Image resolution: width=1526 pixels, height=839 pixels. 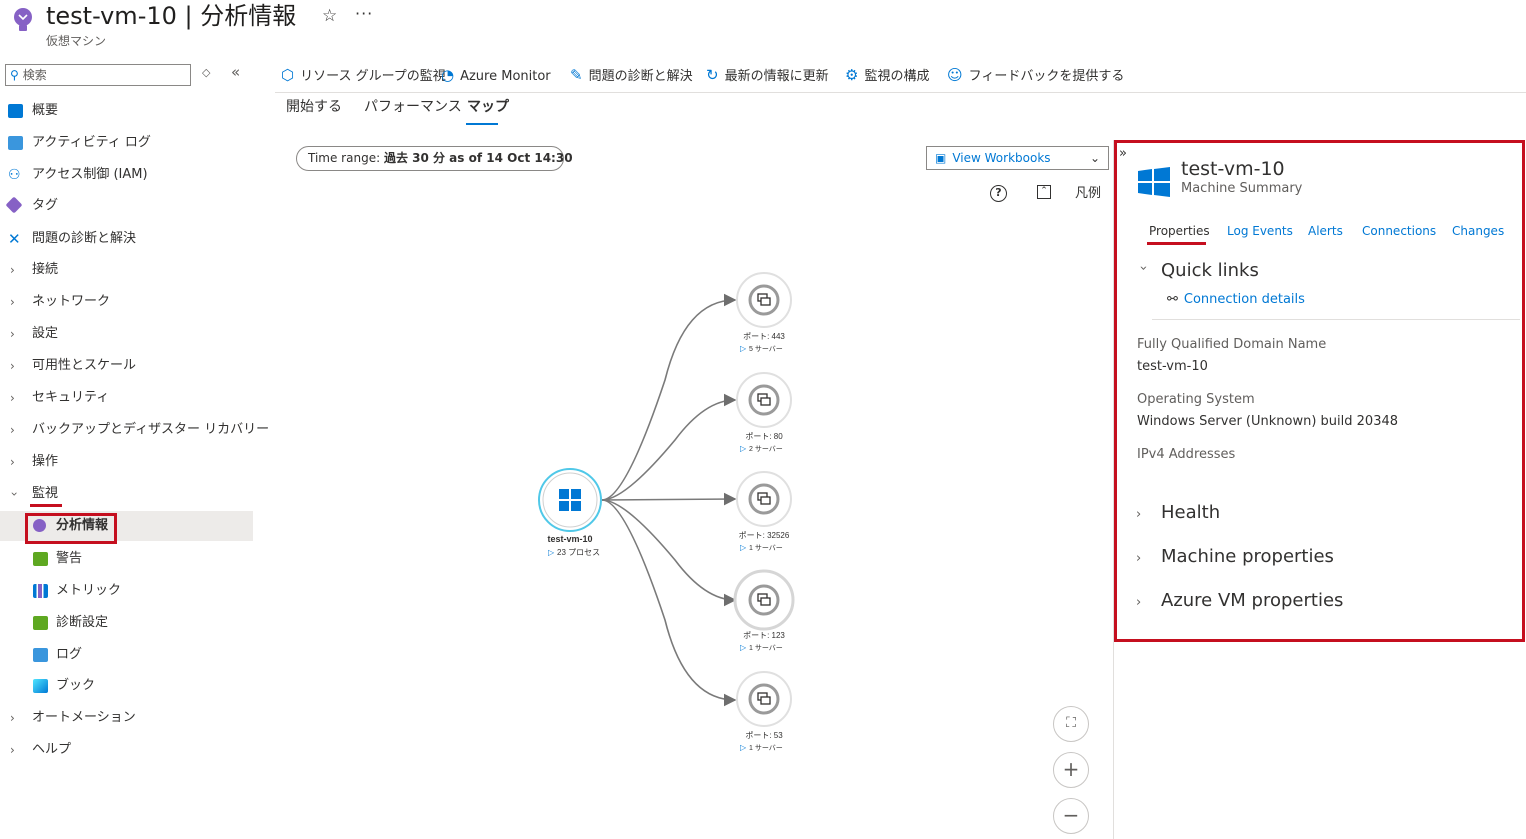 I want to click on refresh-button: ↻ 最新の情報に更新, so click(x=767, y=75).